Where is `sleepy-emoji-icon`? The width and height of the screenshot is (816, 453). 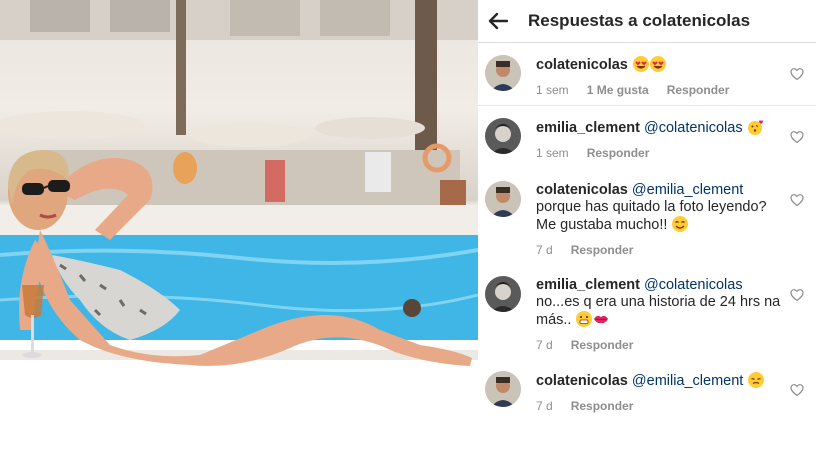
sleepy-emoji-icon is located at coordinates (756, 380).